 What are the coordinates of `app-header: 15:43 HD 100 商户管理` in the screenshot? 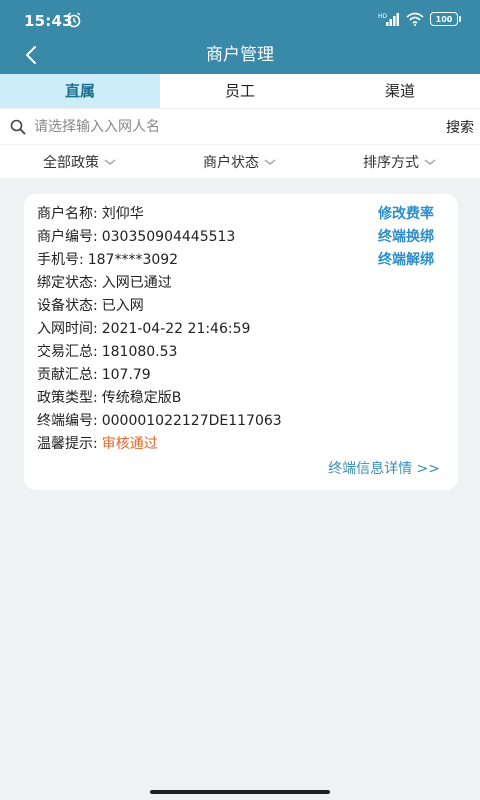 It's located at (240, 37).